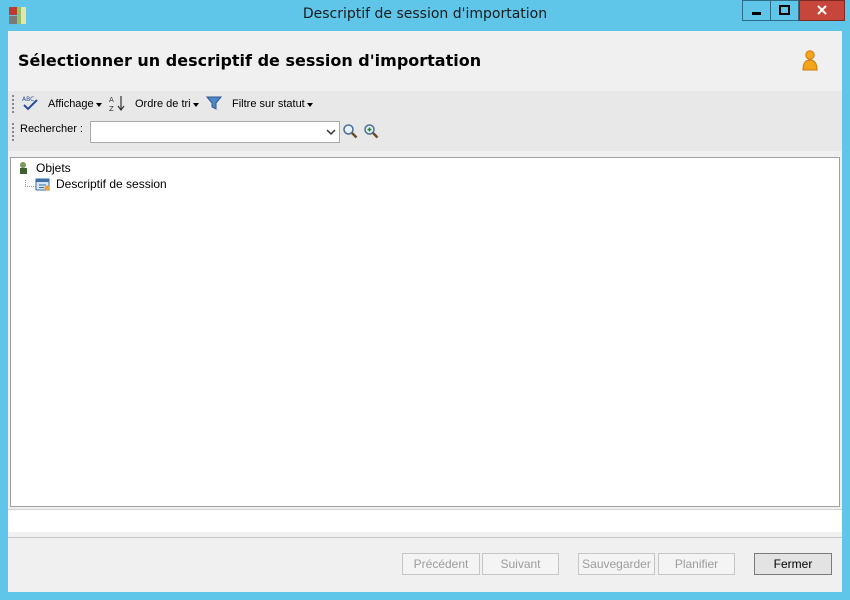 This screenshot has height=600, width=850. I want to click on maximize-icon, so click(784, 10).